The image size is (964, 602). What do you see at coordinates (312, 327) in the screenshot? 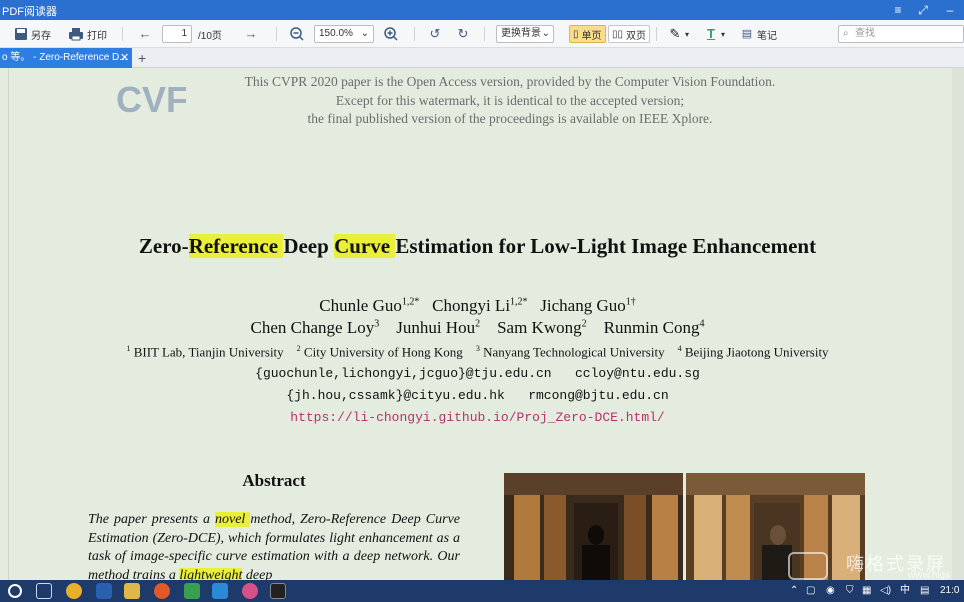
I see `author-name: Chen Change Loy` at bounding box center [312, 327].